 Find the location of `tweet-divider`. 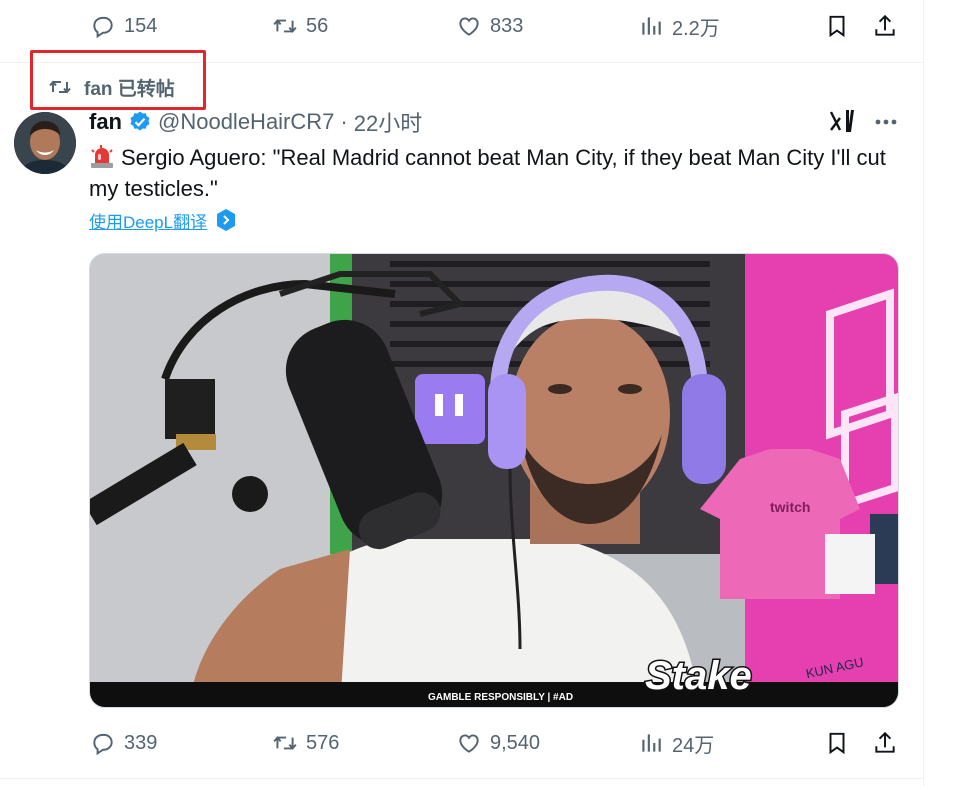

tweet-divider is located at coordinates (461, 778).